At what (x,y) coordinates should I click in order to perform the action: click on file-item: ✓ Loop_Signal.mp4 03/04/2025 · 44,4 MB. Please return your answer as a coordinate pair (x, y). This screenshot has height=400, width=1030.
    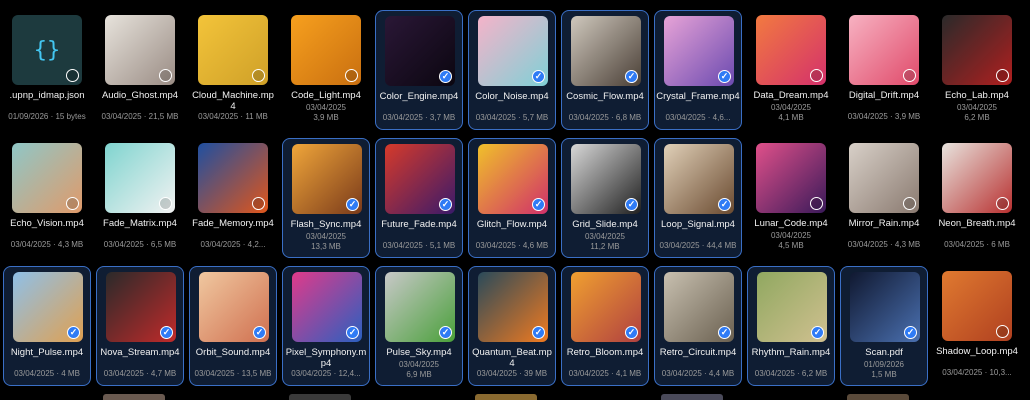
    Looking at the image, I should click on (698, 198).